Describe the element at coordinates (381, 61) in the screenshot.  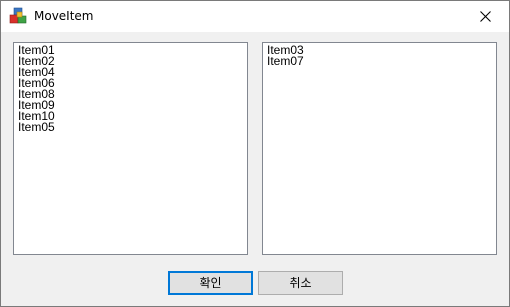
I see `list-item: Item07` at that location.